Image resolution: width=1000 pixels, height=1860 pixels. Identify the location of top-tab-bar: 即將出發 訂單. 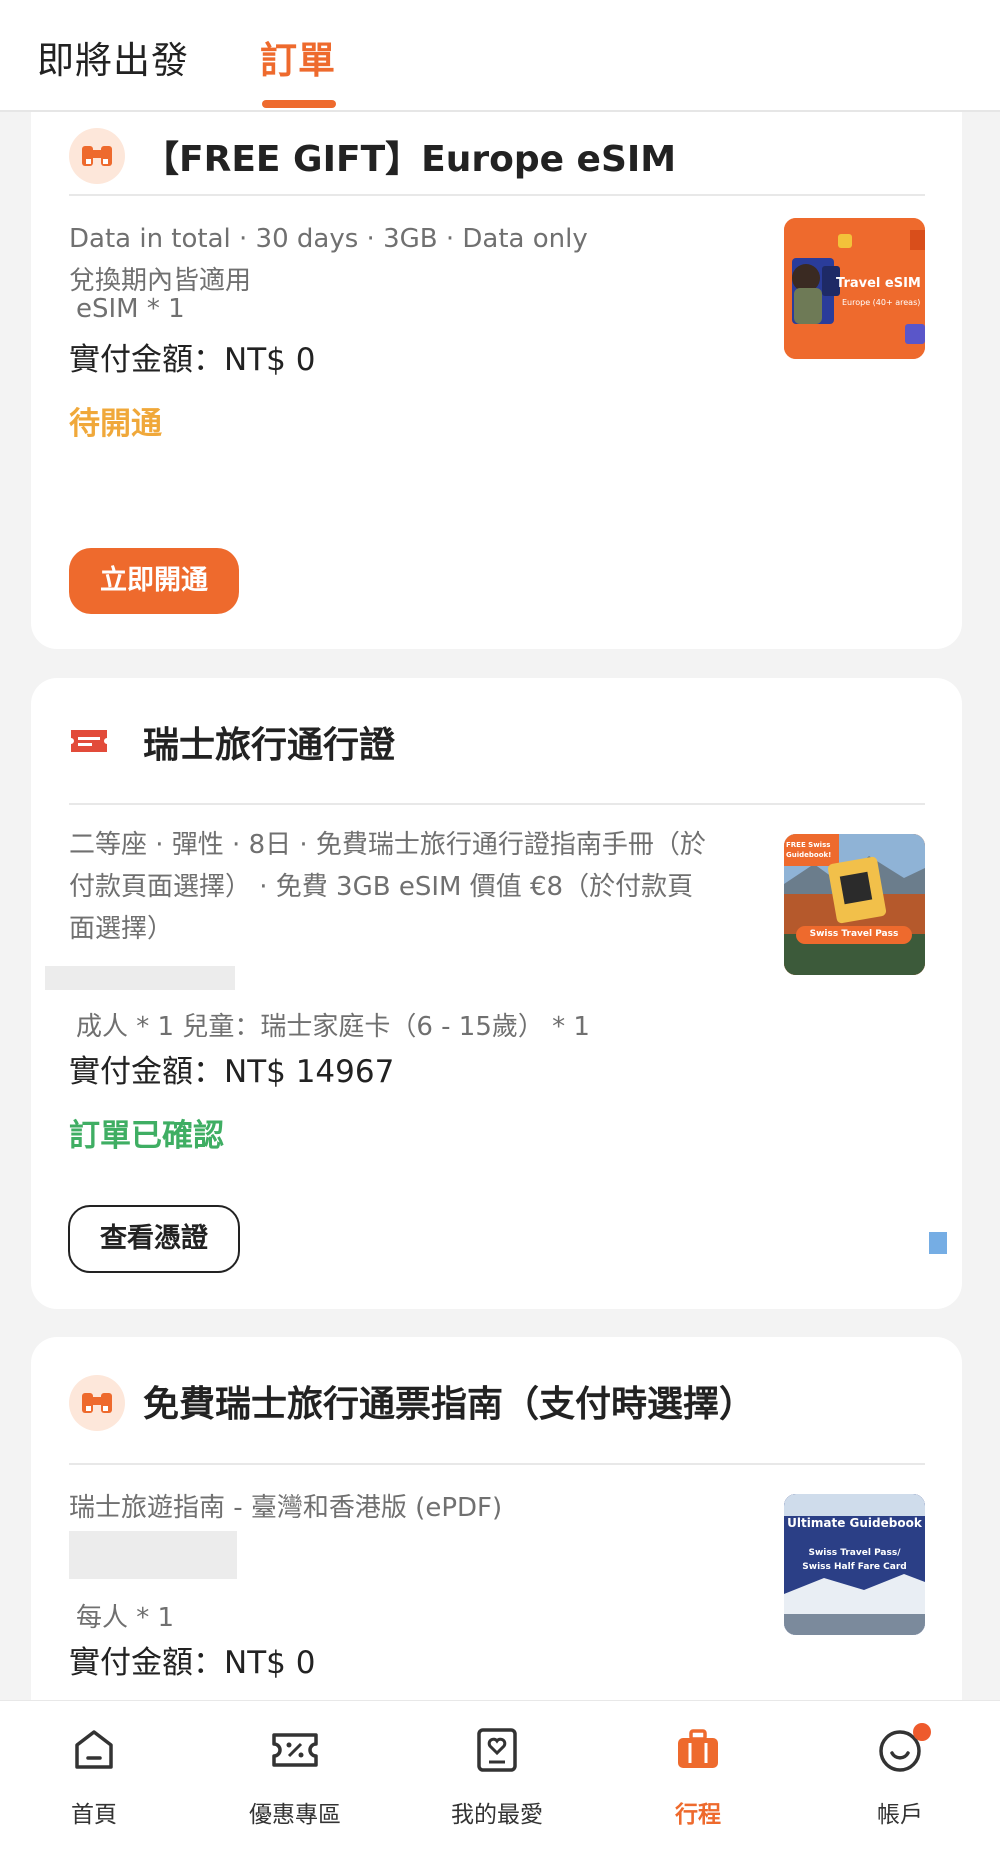
(500, 56).